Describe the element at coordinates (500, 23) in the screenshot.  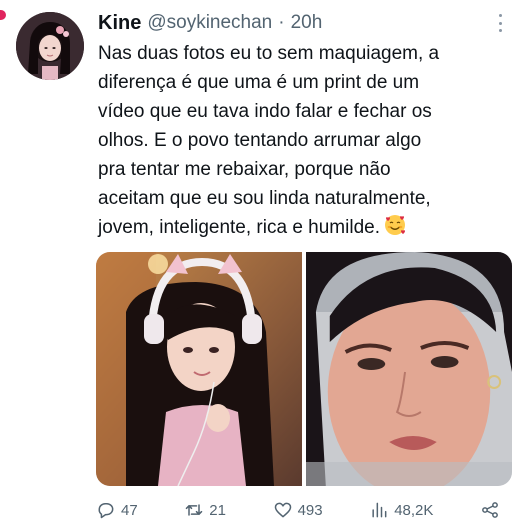
I see `more-options-icon` at that location.